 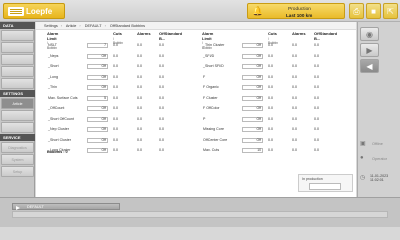 I want to click on alarm-limit-input: 7, so click(x=97, y=45).